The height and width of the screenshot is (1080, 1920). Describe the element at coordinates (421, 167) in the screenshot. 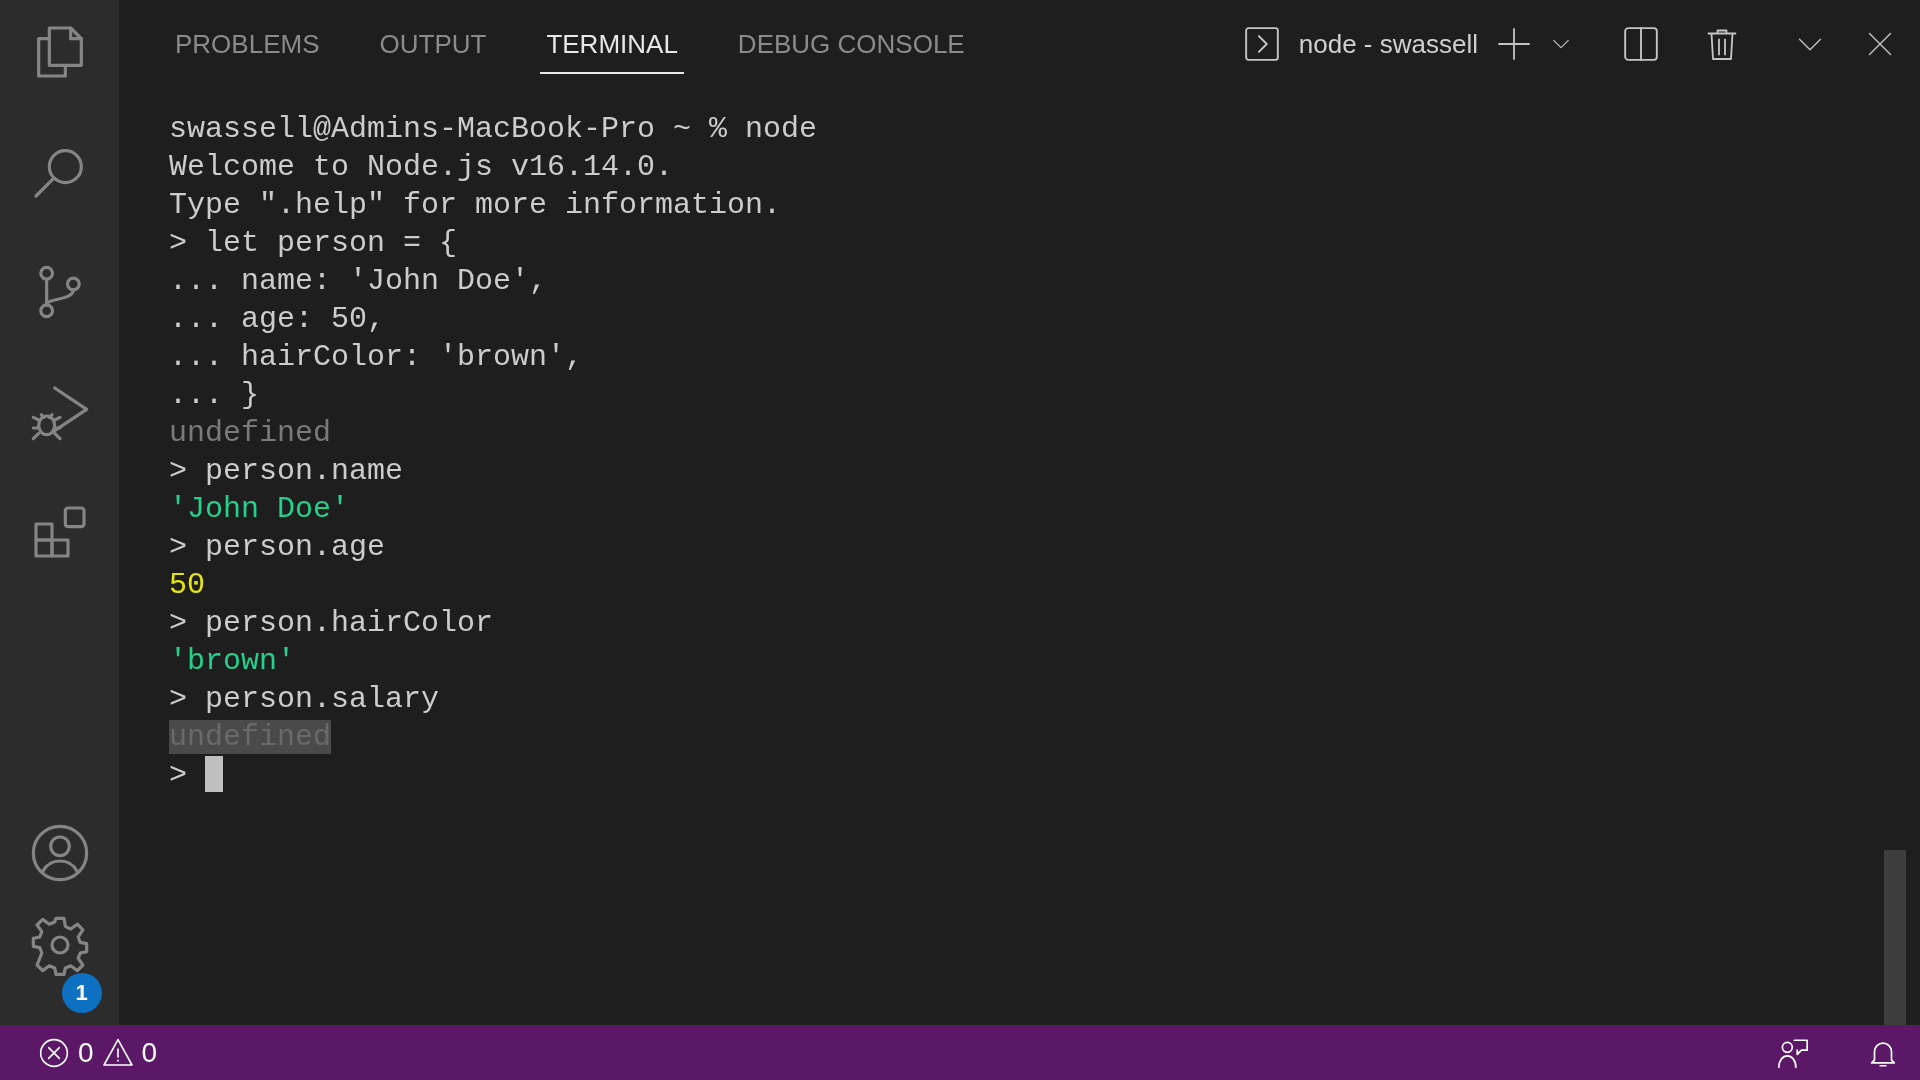

I see `terminal-line: Welcome to Node.js v16.14.0.` at that location.